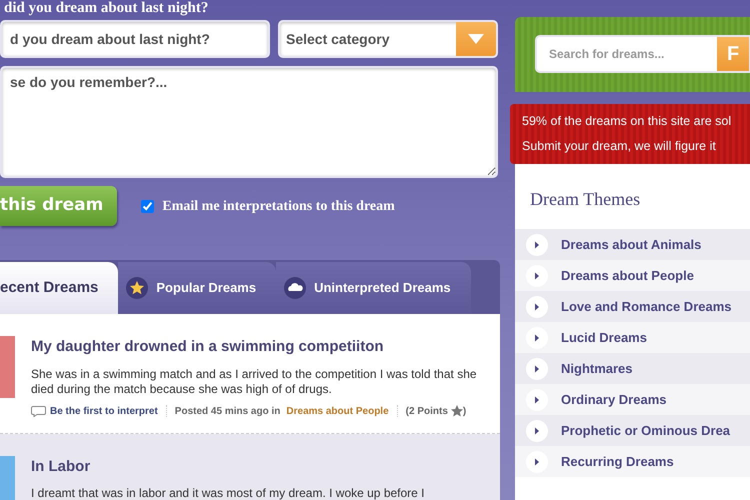 Image resolution: width=750 pixels, height=500 pixels. Describe the element at coordinates (59, 288) in the screenshot. I see `tab: ecent Dreams` at that location.